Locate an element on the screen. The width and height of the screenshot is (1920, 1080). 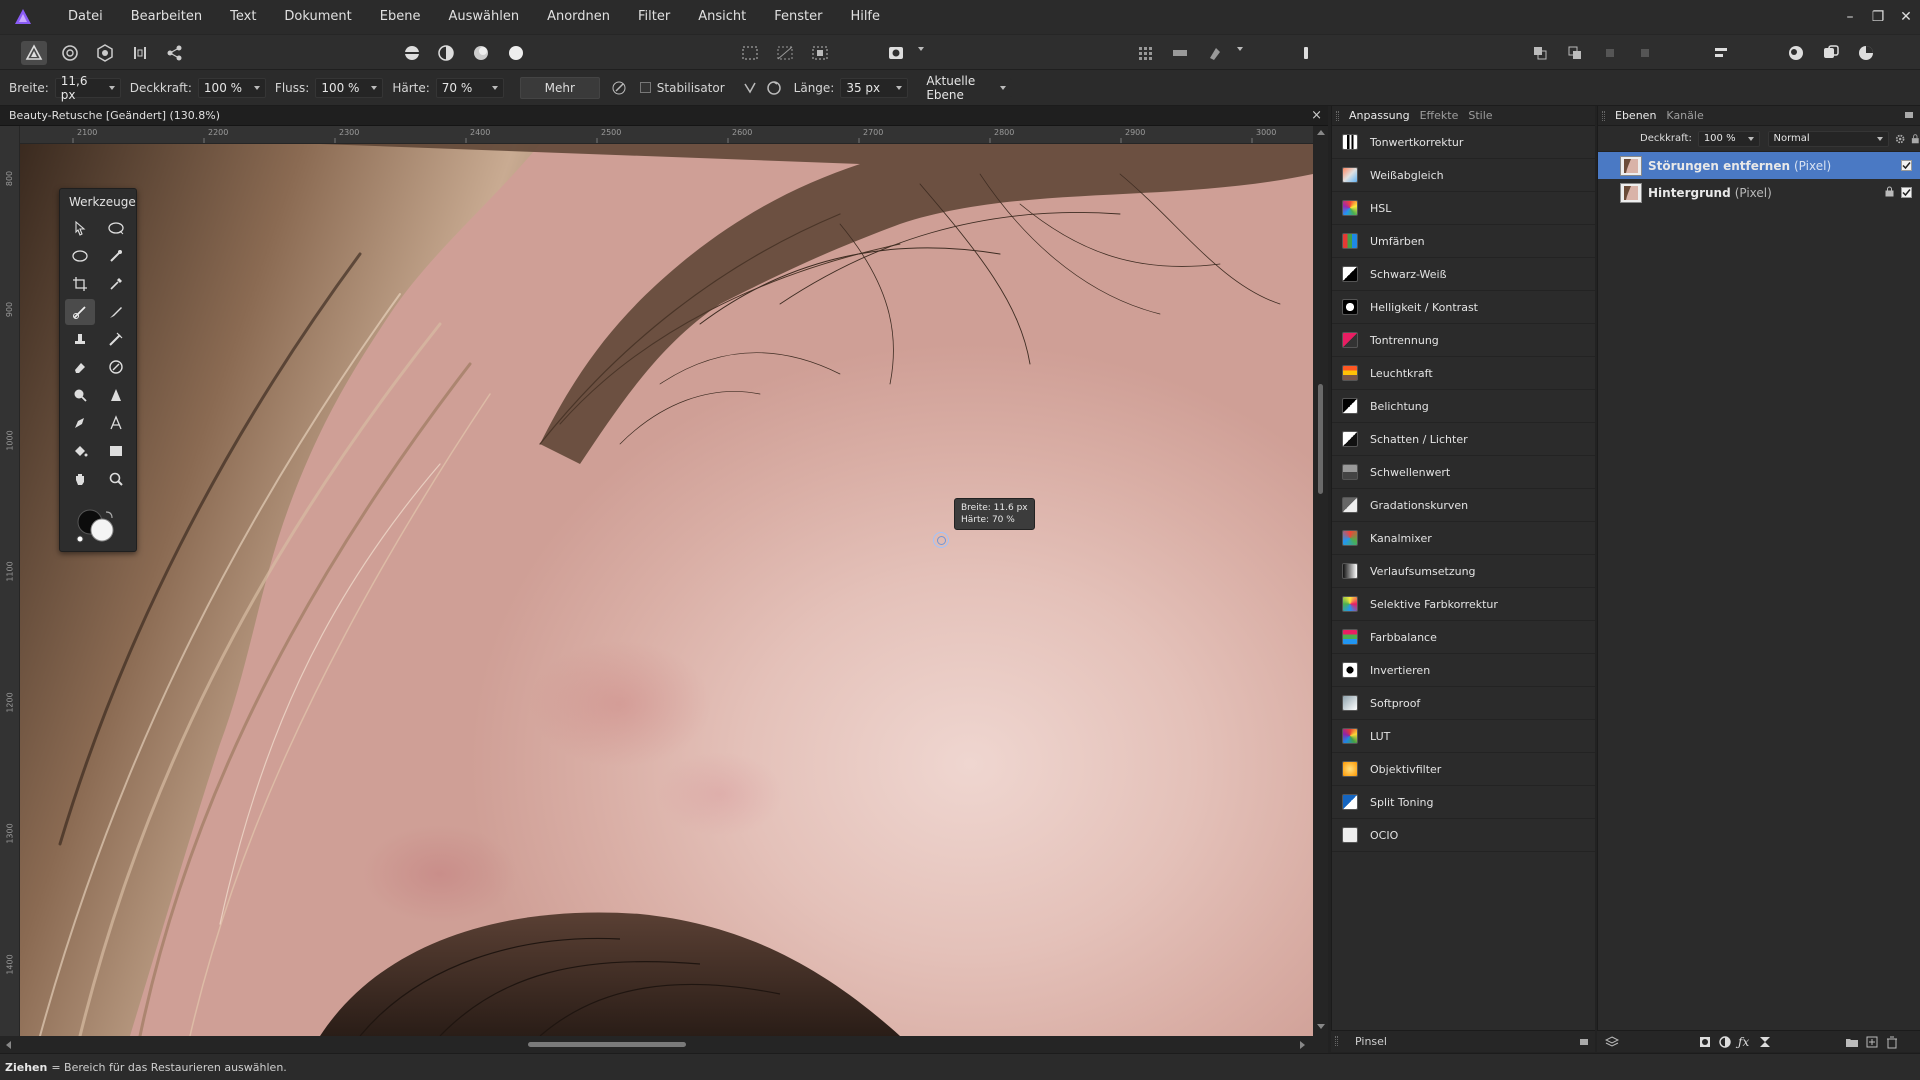
color-picker-tool-icon is located at coordinates (116, 284).